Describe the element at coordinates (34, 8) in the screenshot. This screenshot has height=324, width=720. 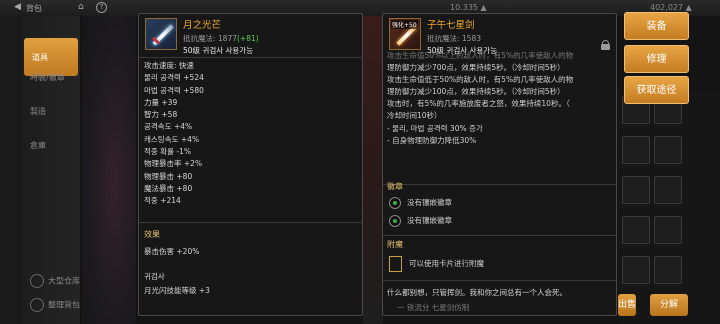
I see `back-label: 背包` at that location.